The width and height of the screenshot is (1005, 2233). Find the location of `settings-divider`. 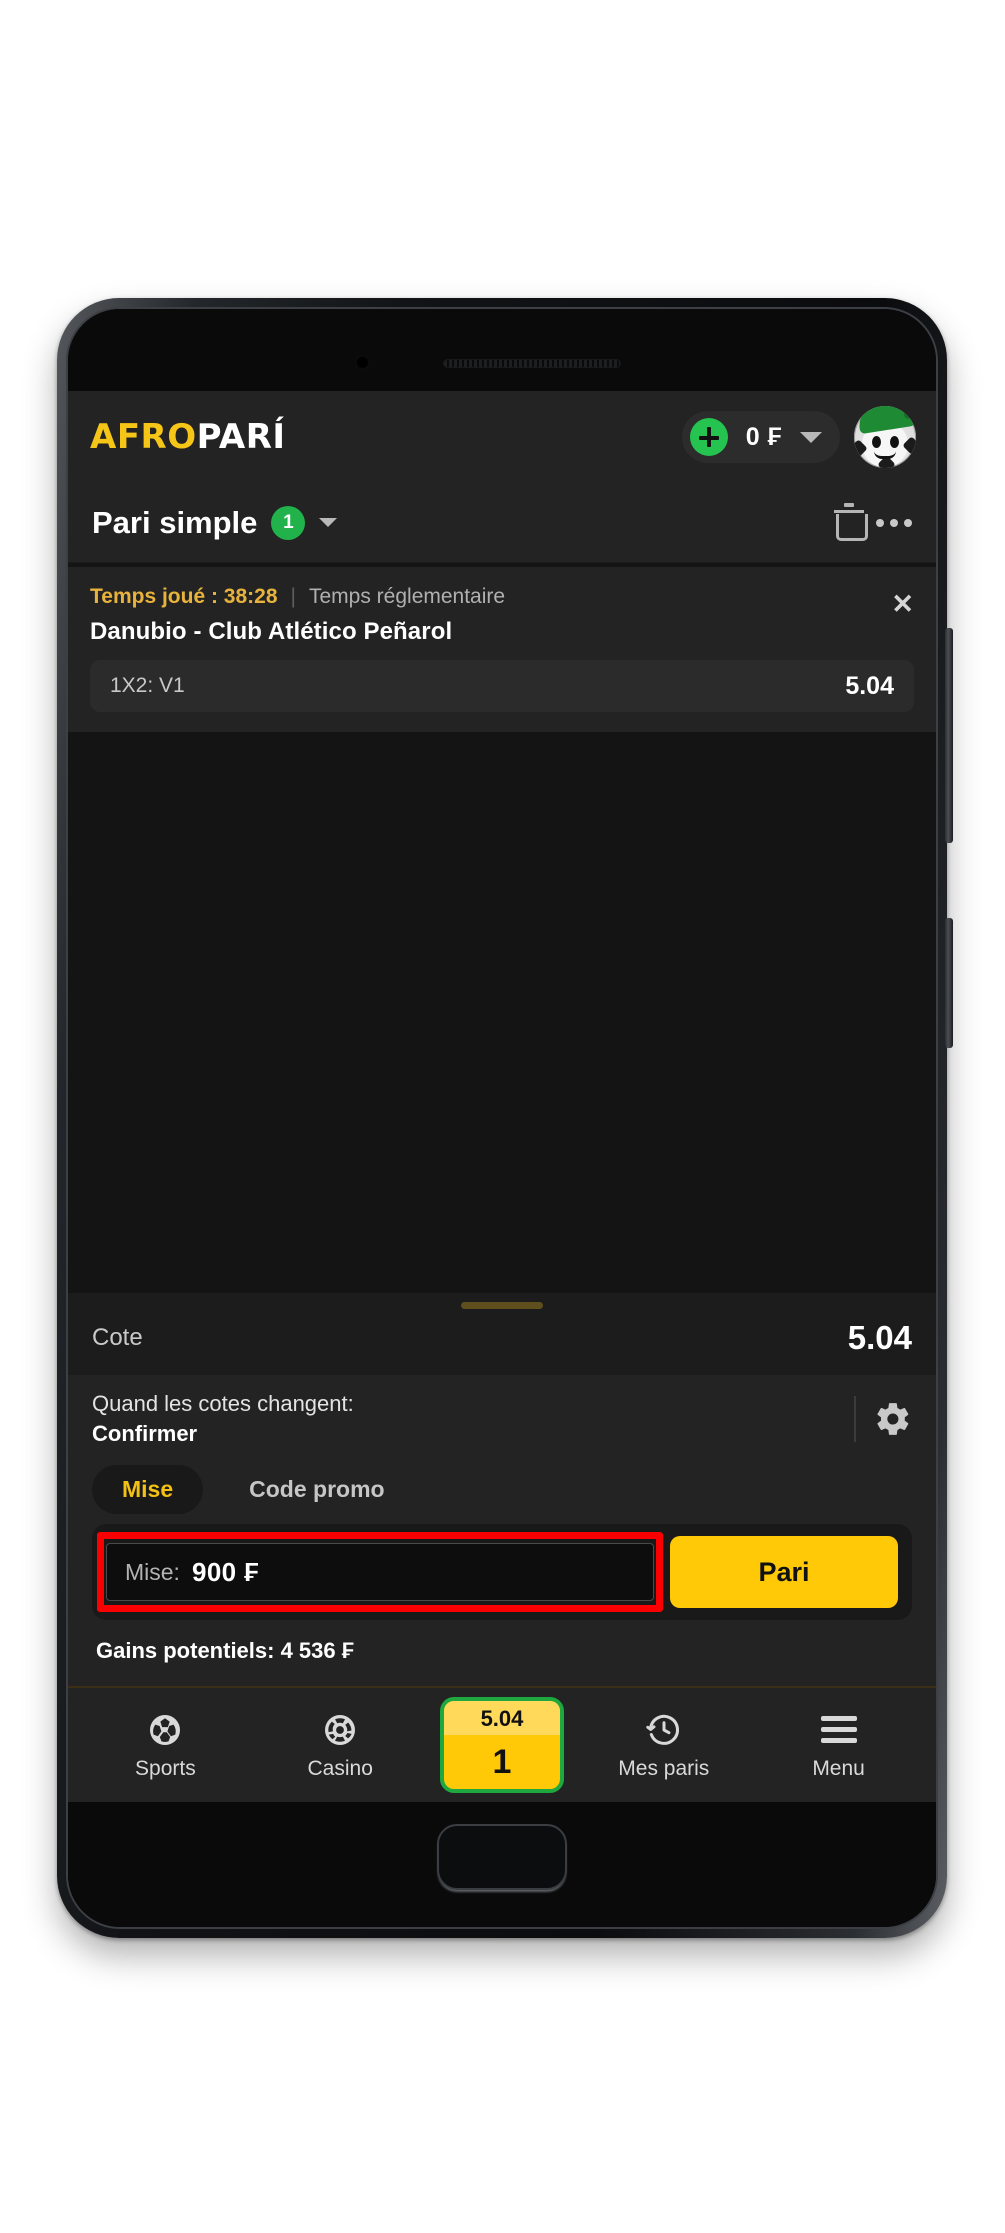

settings-divider is located at coordinates (855, 1419).